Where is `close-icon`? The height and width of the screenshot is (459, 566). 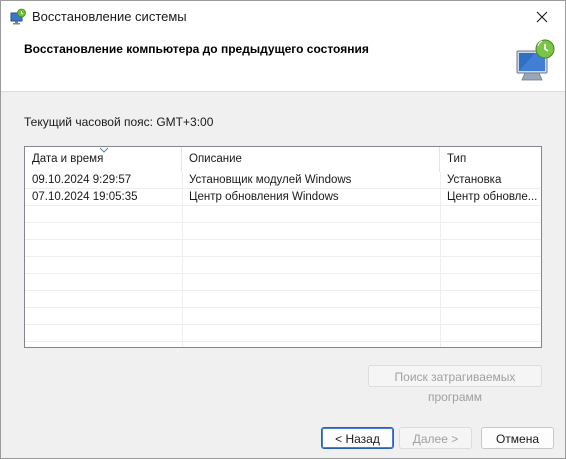 close-icon is located at coordinates (542, 17).